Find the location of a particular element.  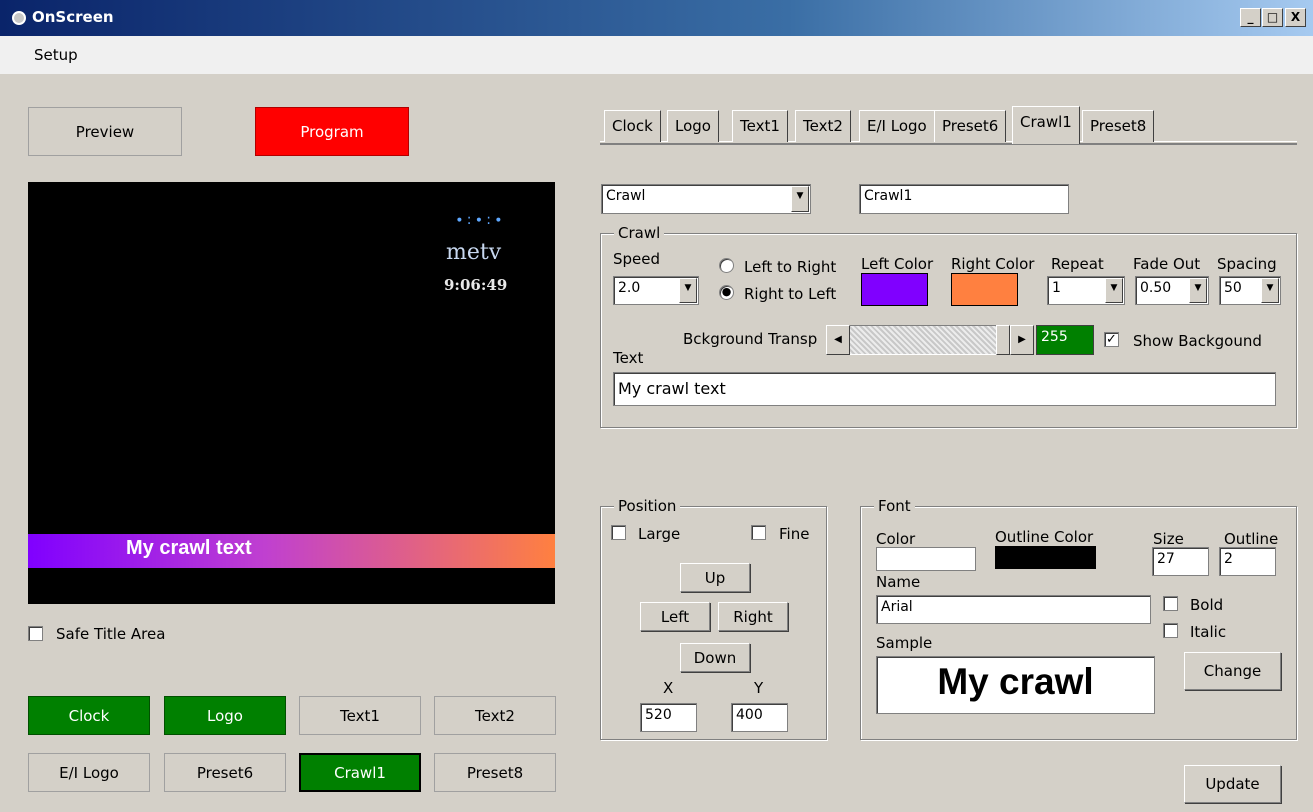

left-color-label: Left Color is located at coordinates (897, 264).